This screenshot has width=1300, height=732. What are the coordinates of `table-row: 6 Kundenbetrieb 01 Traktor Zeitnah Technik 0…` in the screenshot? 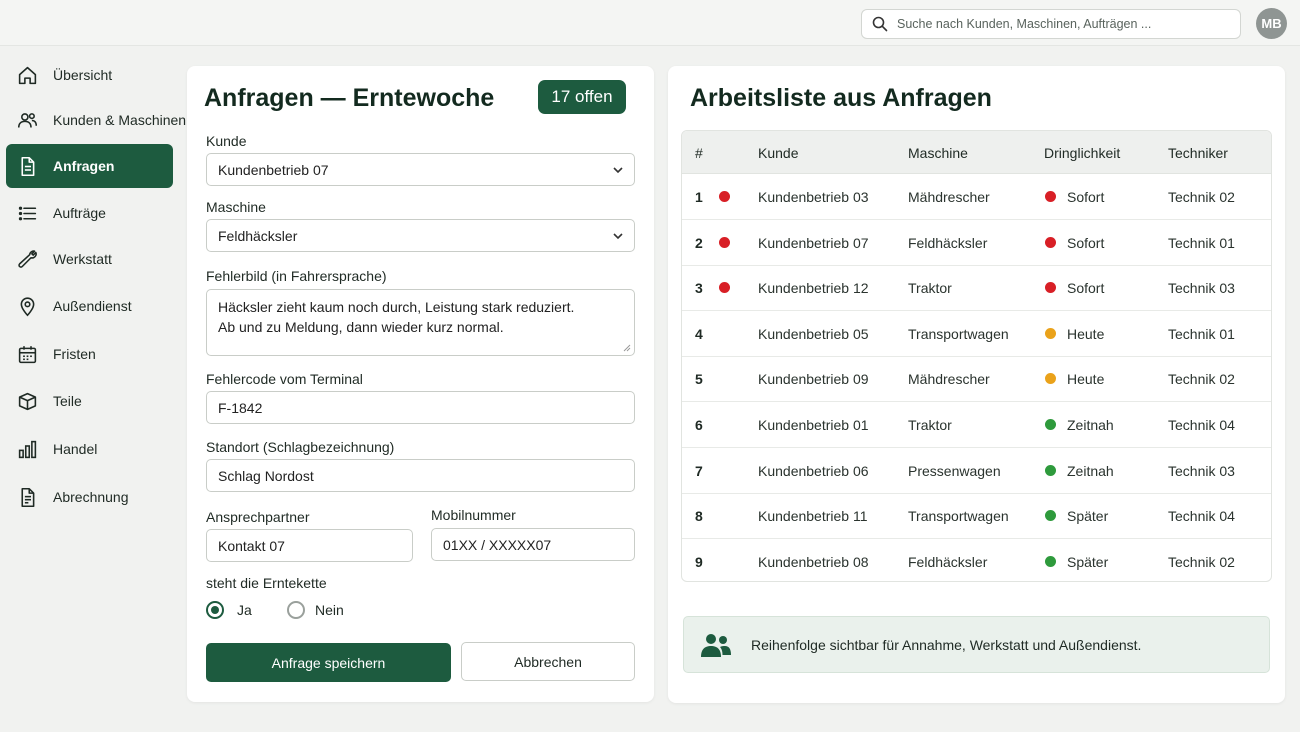 It's located at (976, 425).